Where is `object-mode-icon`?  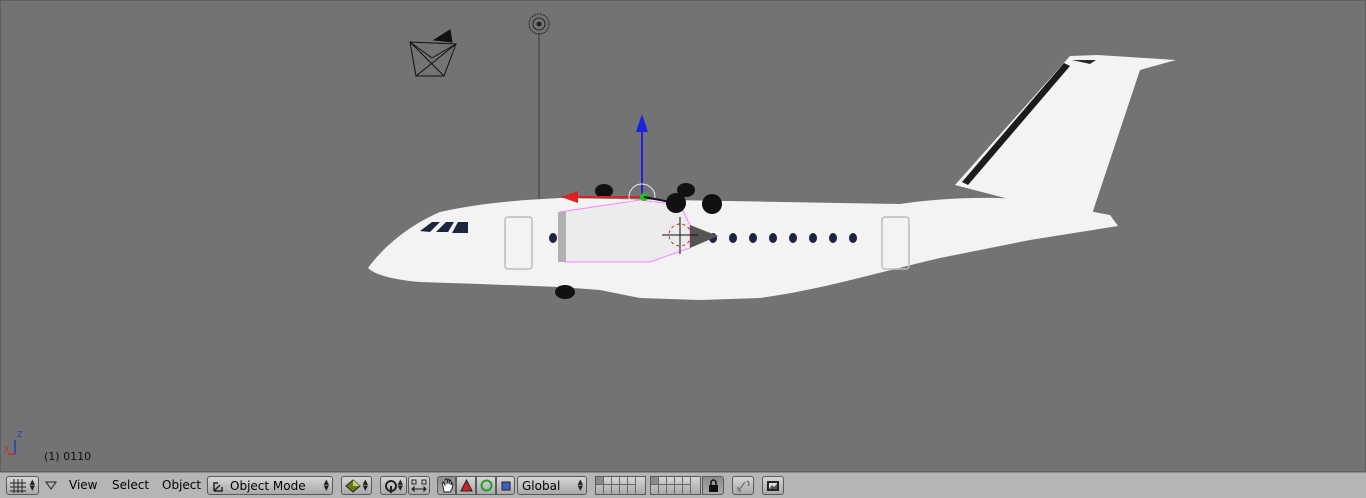
object-mode-icon is located at coordinates (218, 486).